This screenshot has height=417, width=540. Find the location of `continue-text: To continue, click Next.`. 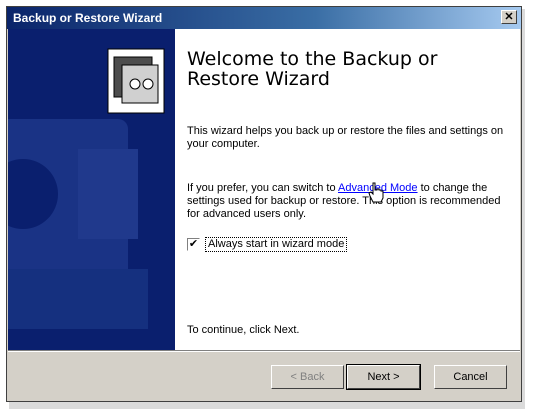

continue-text: To continue, click Next. is located at coordinates (243, 330).